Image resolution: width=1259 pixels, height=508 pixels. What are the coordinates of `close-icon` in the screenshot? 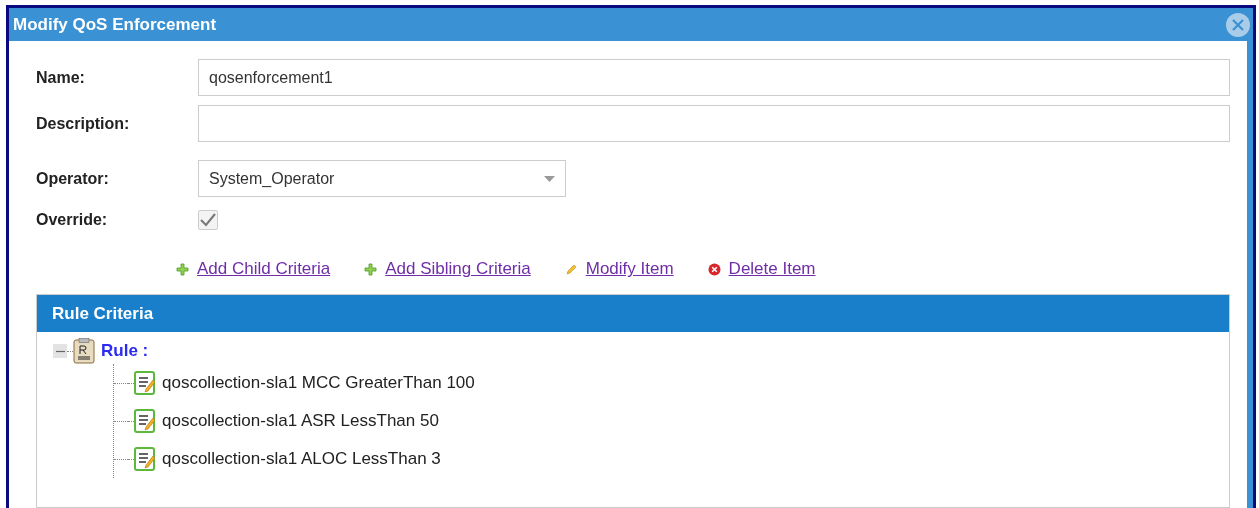 It's located at (1238, 24).